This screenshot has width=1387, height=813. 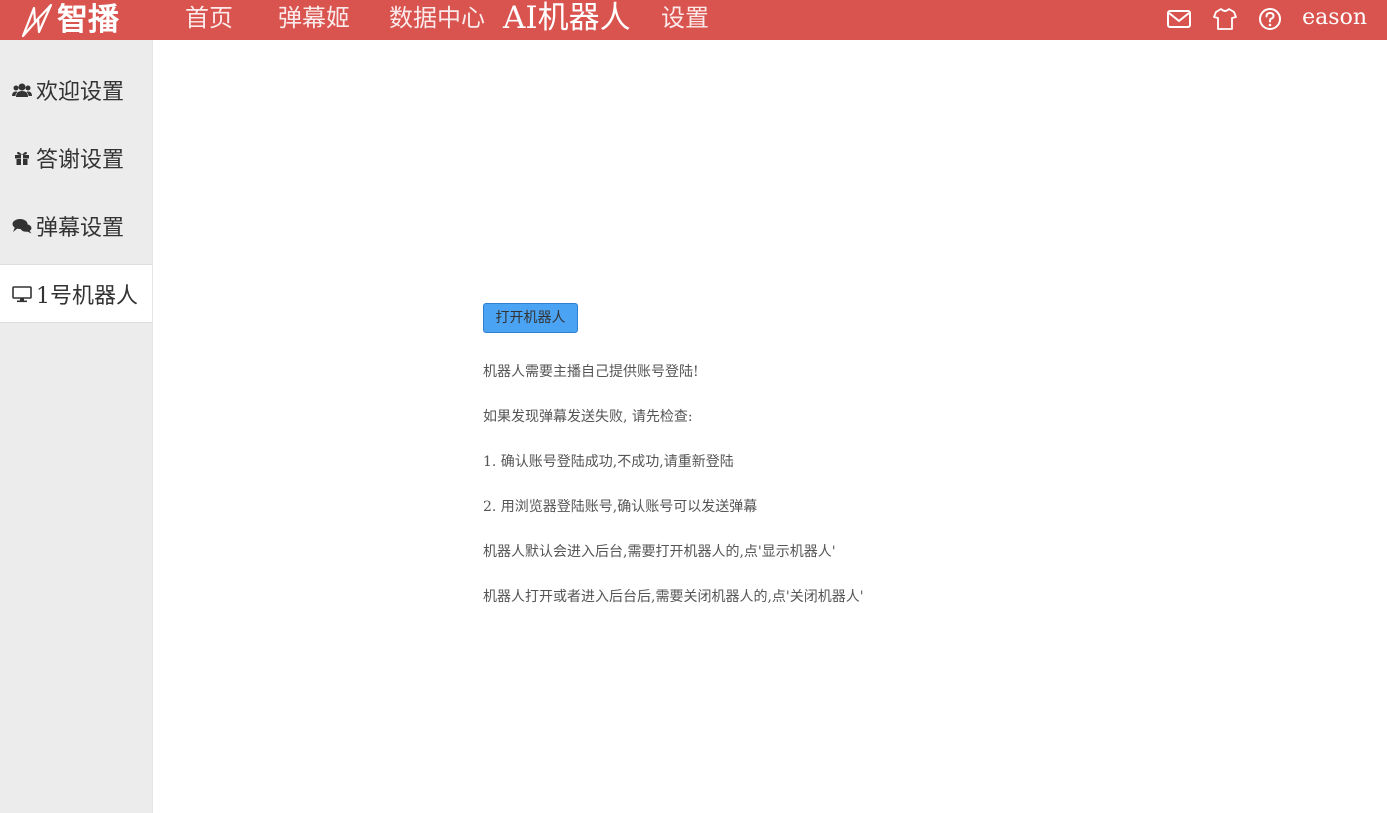 I want to click on info-line-step-2: 2. 用浏览器登陆账号,确认账号可以发送弹幕, so click(x=620, y=507).